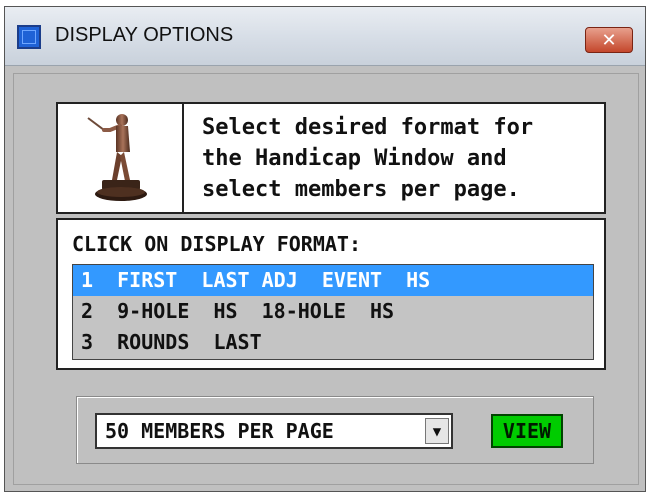 The width and height of the screenshot is (652, 492). What do you see at coordinates (325, 36) in the screenshot?
I see `title-bar: DISPLAY OPTIONS ✕` at bounding box center [325, 36].